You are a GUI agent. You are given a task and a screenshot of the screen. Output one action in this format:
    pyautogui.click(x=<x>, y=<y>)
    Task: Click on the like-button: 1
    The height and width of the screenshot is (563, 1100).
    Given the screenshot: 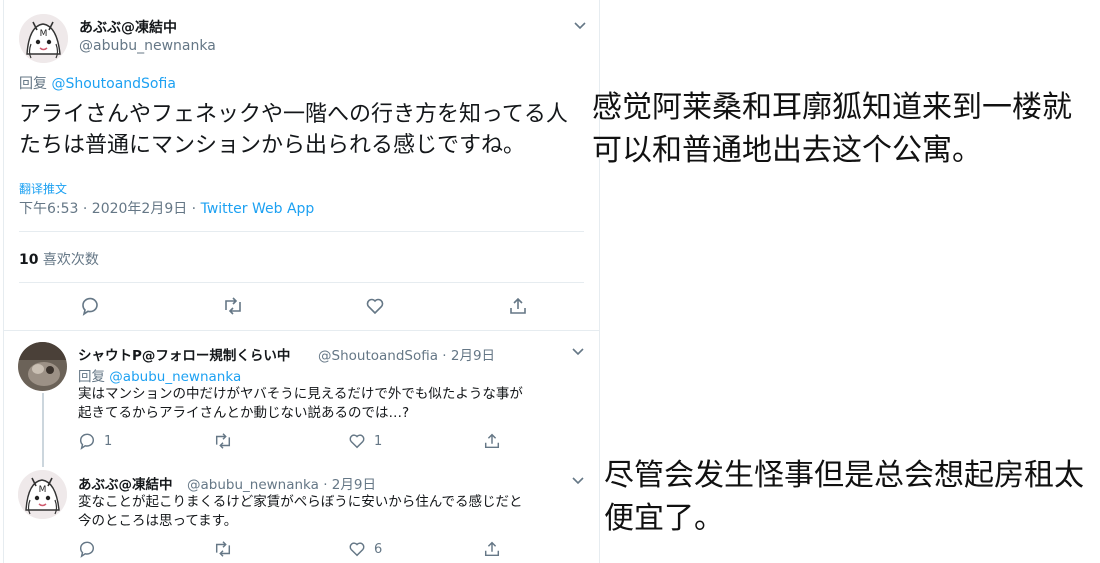 What is the action you would take?
    pyautogui.click(x=365, y=441)
    